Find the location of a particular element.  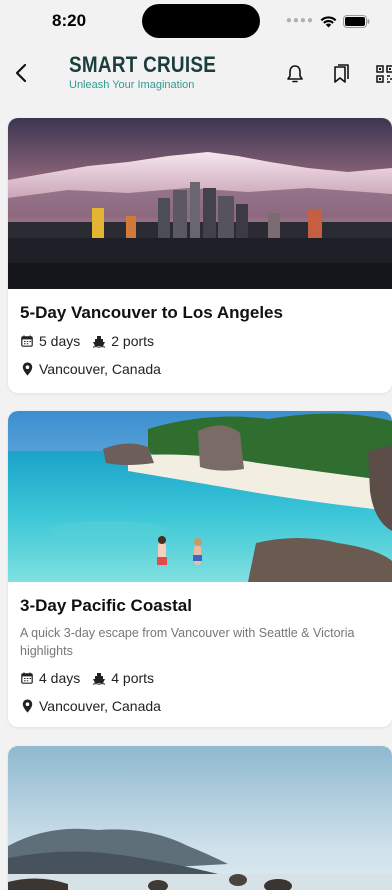

cruise-days: 5 days is located at coordinates (60, 341).